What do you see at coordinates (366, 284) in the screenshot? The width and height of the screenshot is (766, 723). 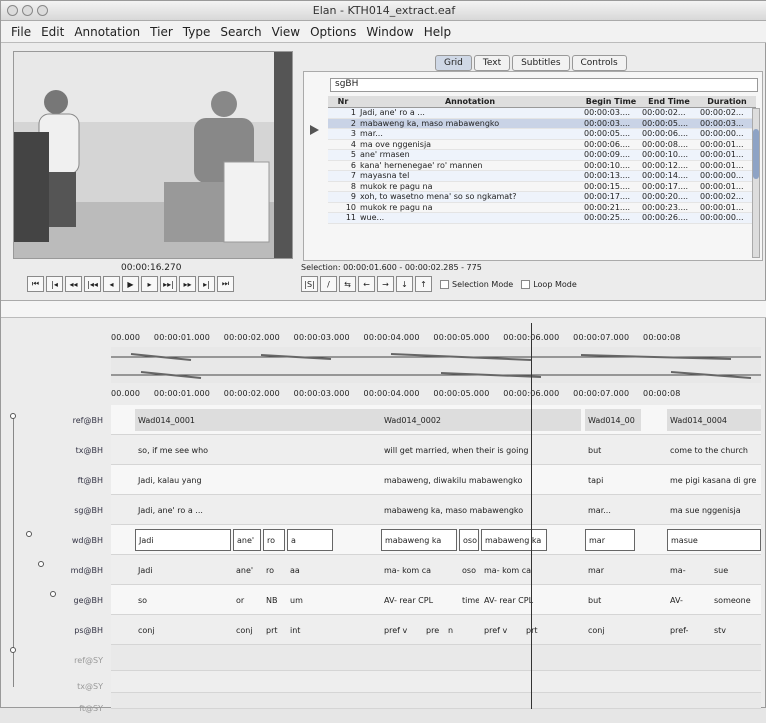 I see `move-left-button: ←` at bounding box center [366, 284].